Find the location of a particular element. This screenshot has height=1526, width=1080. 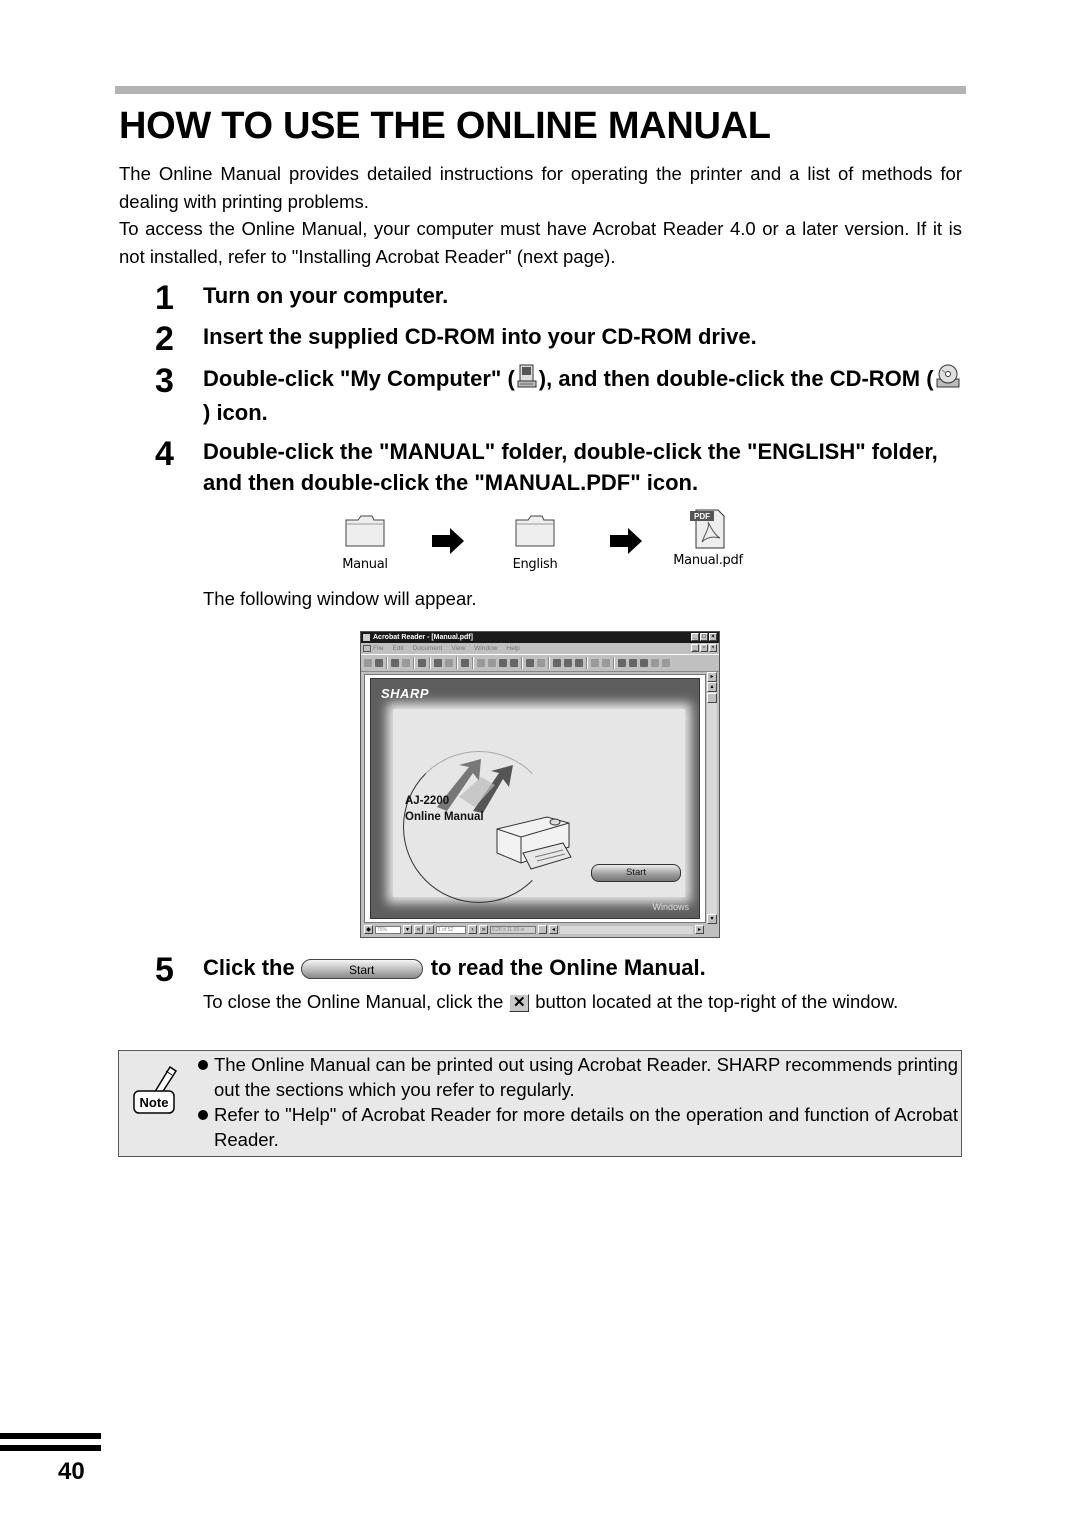

actual-size-icon is located at coordinates (557, 663).